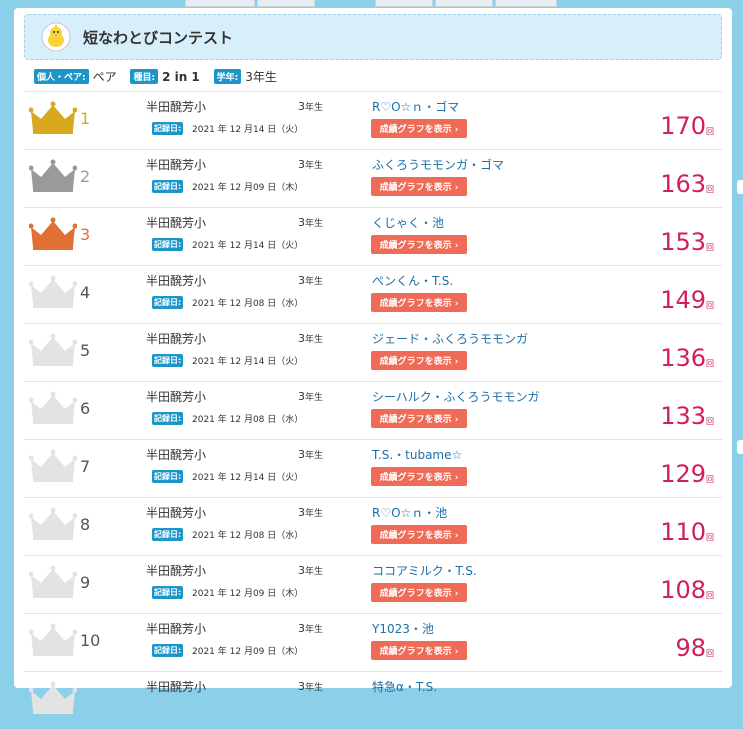 This screenshot has width=743, height=729. Describe the element at coordinates (85, 408) in the screenshot. I see `rank-number: 6` at that location.